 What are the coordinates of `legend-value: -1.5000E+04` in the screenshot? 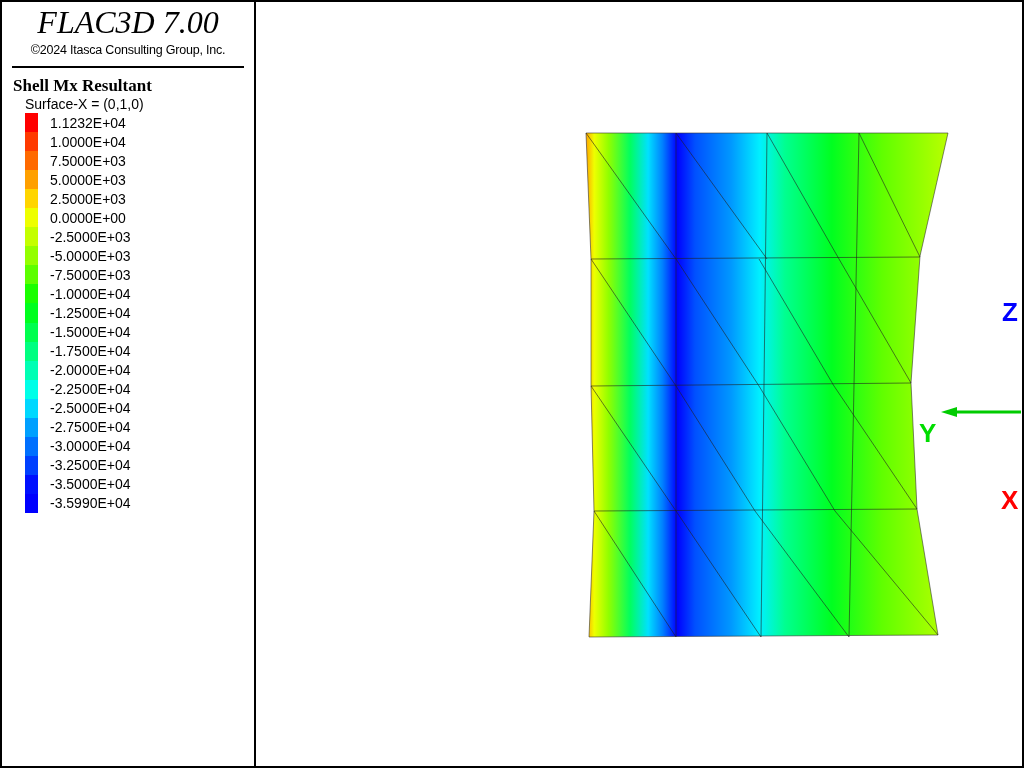 It's located at (90, 332).